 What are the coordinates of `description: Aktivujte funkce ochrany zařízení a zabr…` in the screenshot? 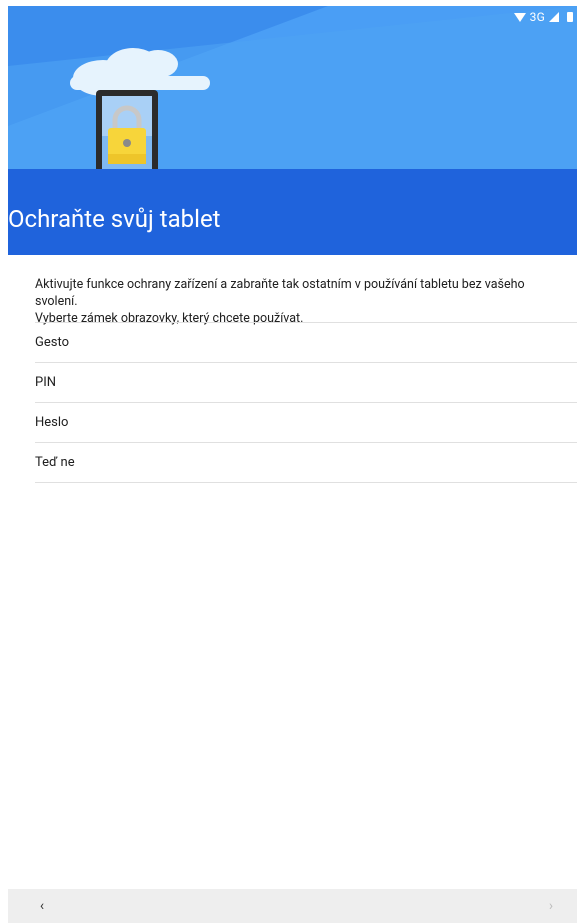 It's located at (295, 301).